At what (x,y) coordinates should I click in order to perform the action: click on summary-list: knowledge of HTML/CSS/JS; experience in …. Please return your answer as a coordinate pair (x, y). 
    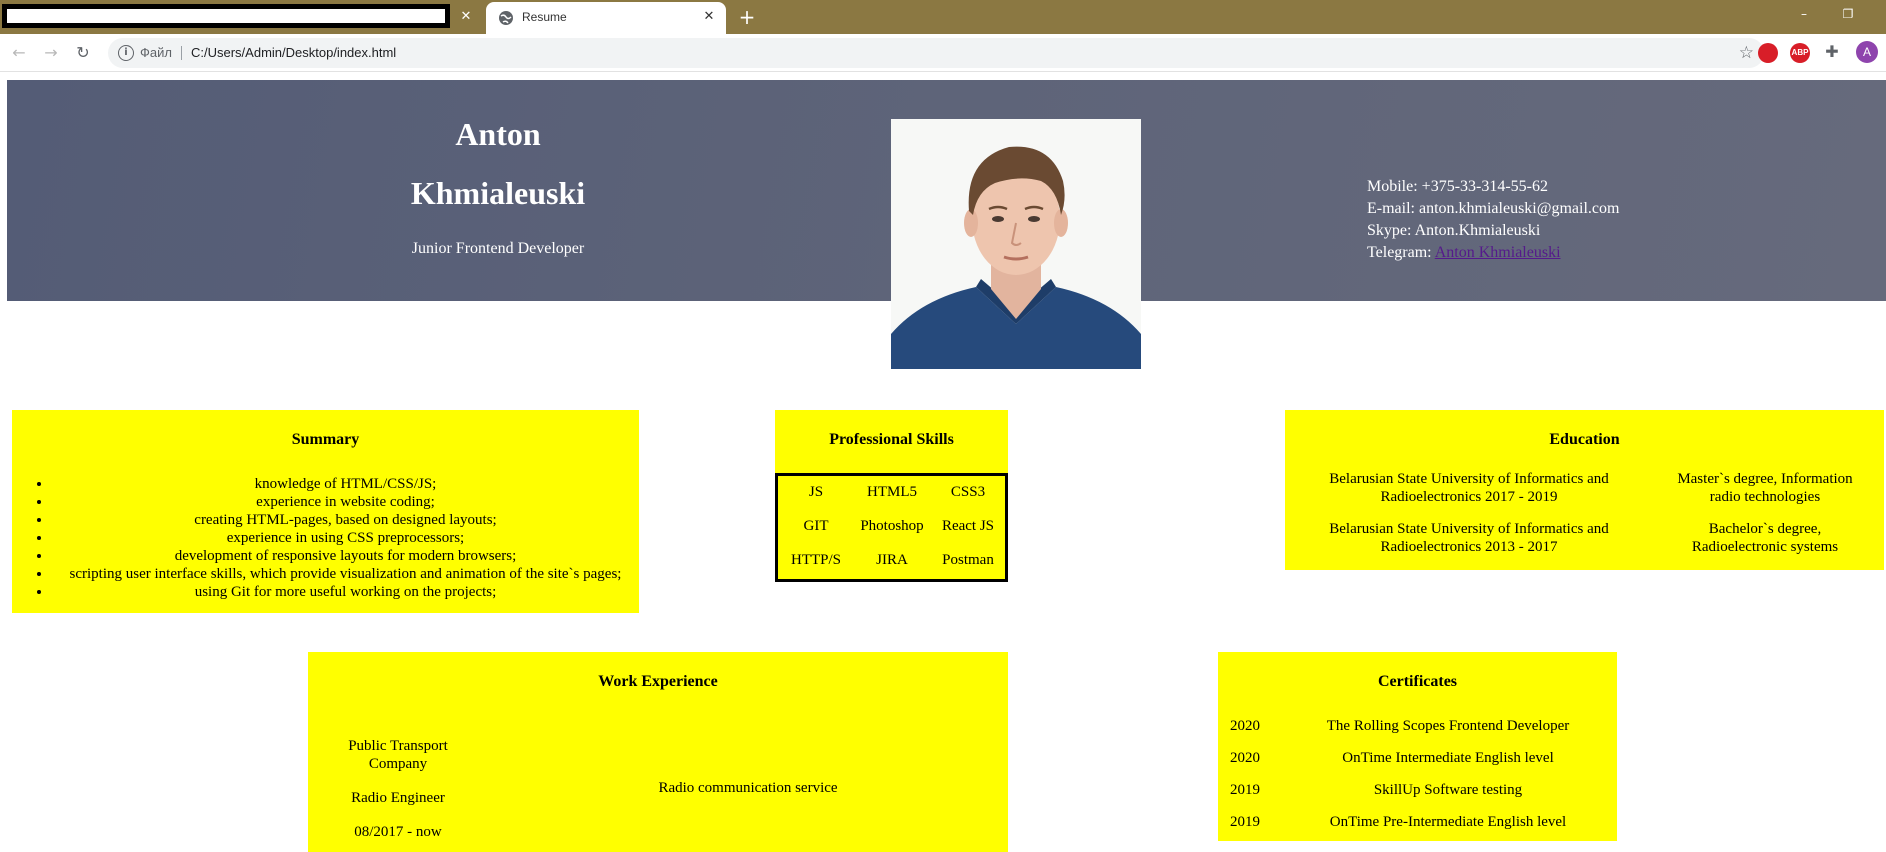
    Looking at the image, I should click on (325, 538).